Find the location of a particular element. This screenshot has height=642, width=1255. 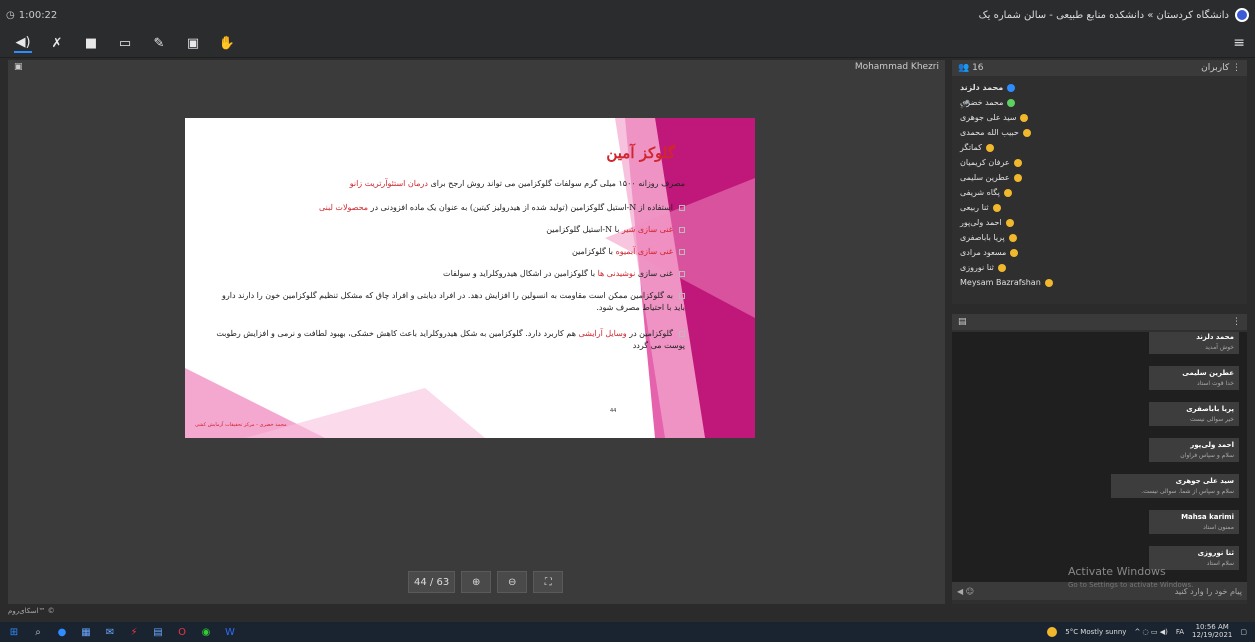

chat-message-text: سلام استاد is located at coordinates (1220, 563).